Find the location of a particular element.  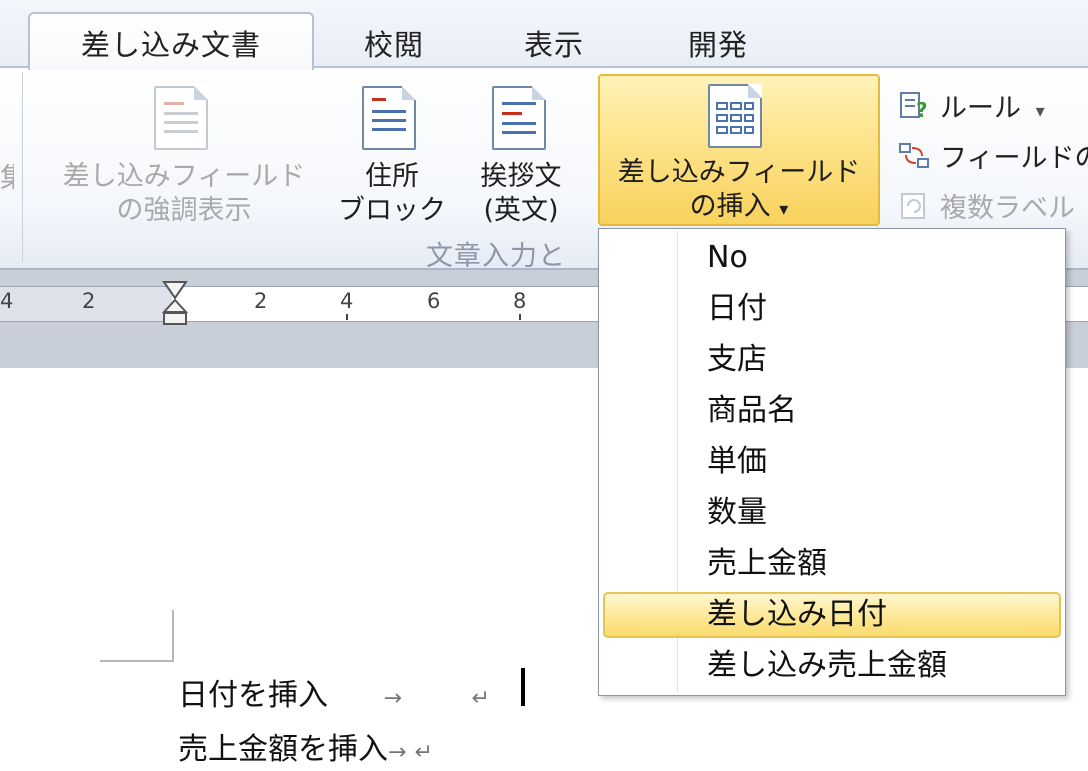

tab-review: 校閲 is located at coordinates (394, 43).